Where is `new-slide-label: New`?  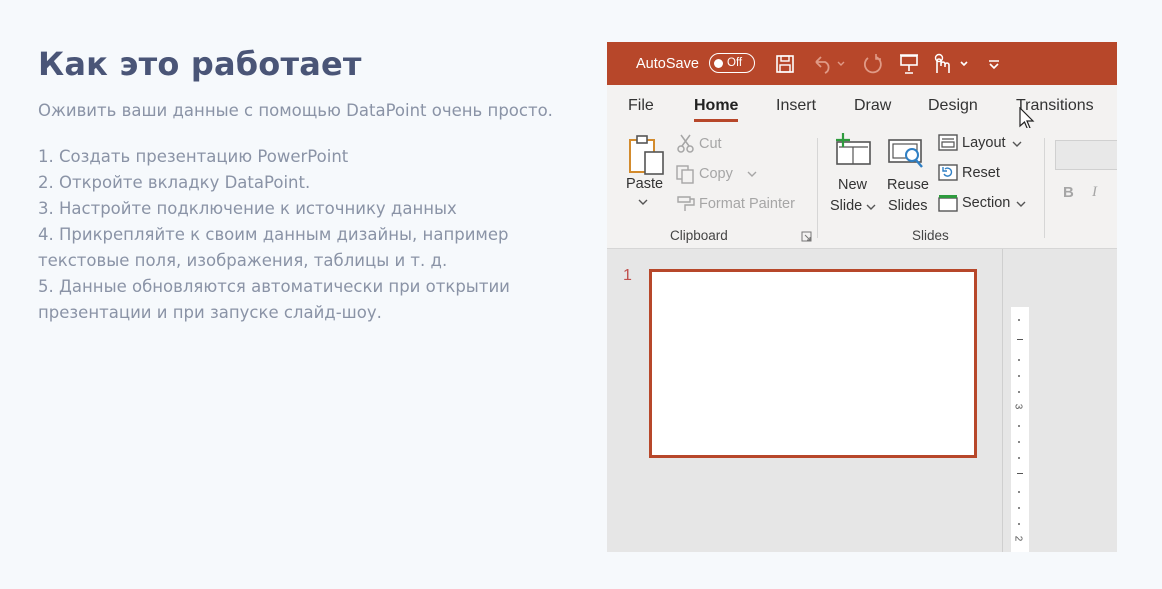
new-slide-label: New is located at coordinates (852, 185).